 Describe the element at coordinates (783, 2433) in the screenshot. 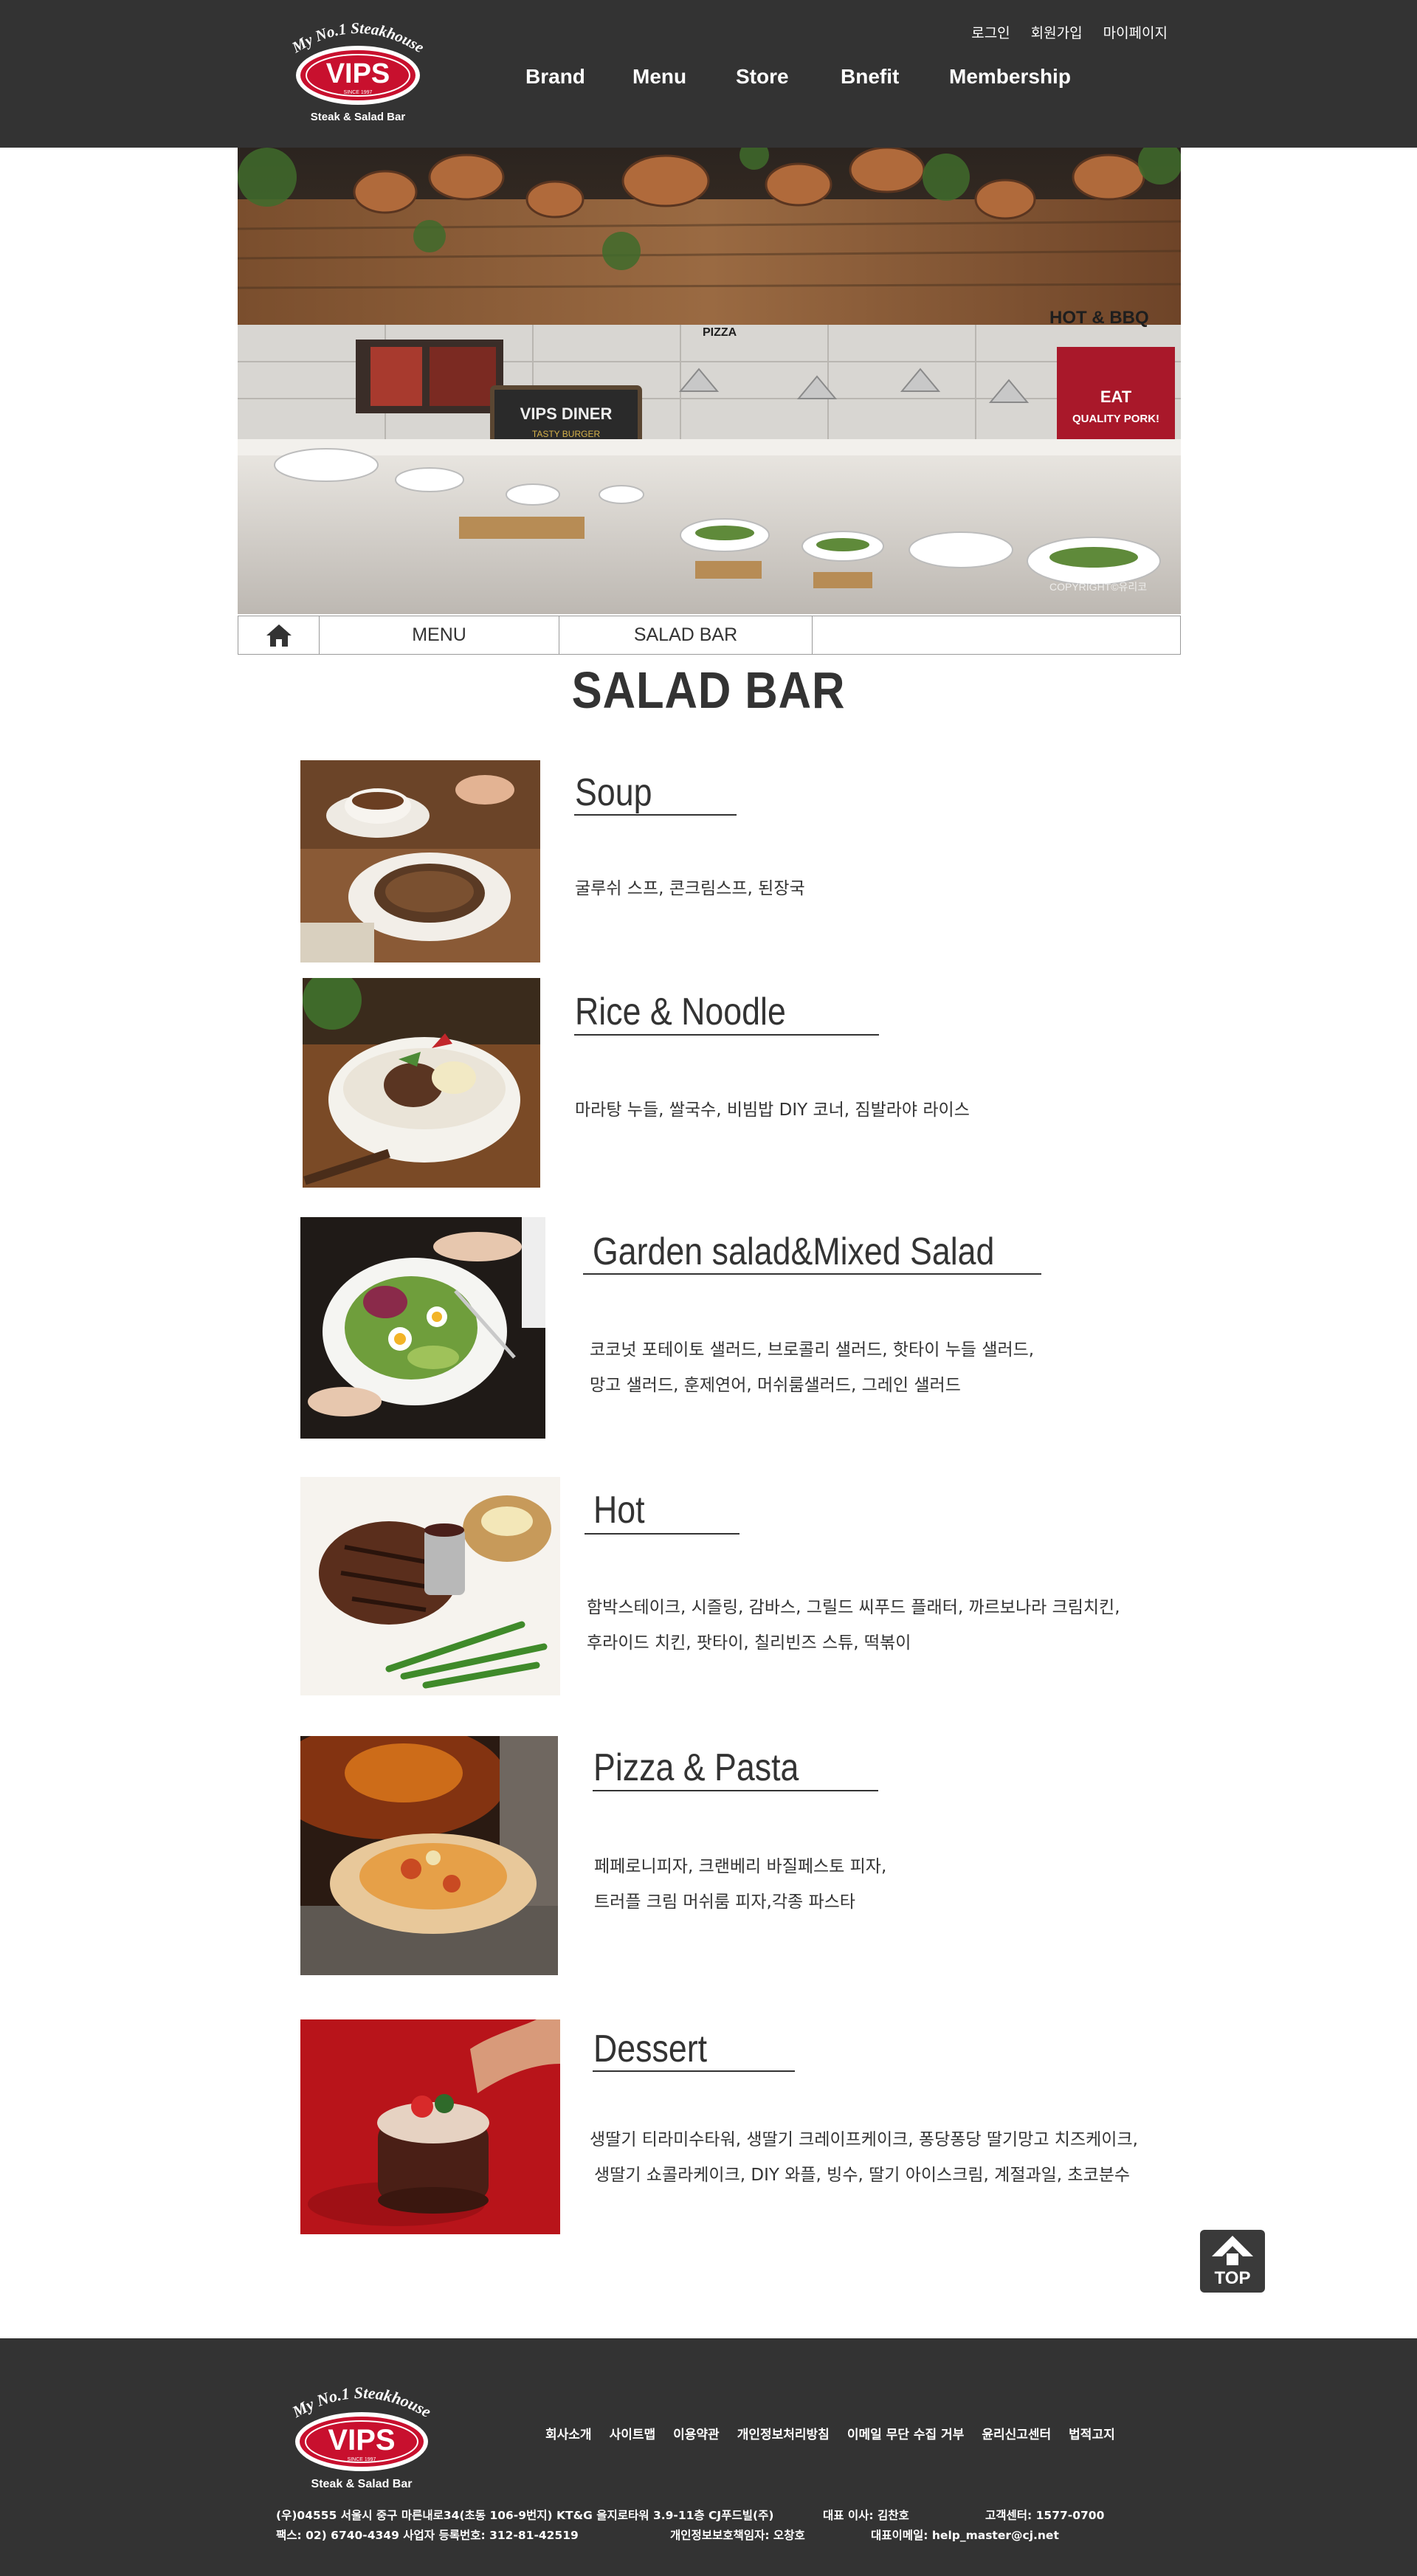

I see `footer-link-privacy: 개인정보처리방침` at that location.